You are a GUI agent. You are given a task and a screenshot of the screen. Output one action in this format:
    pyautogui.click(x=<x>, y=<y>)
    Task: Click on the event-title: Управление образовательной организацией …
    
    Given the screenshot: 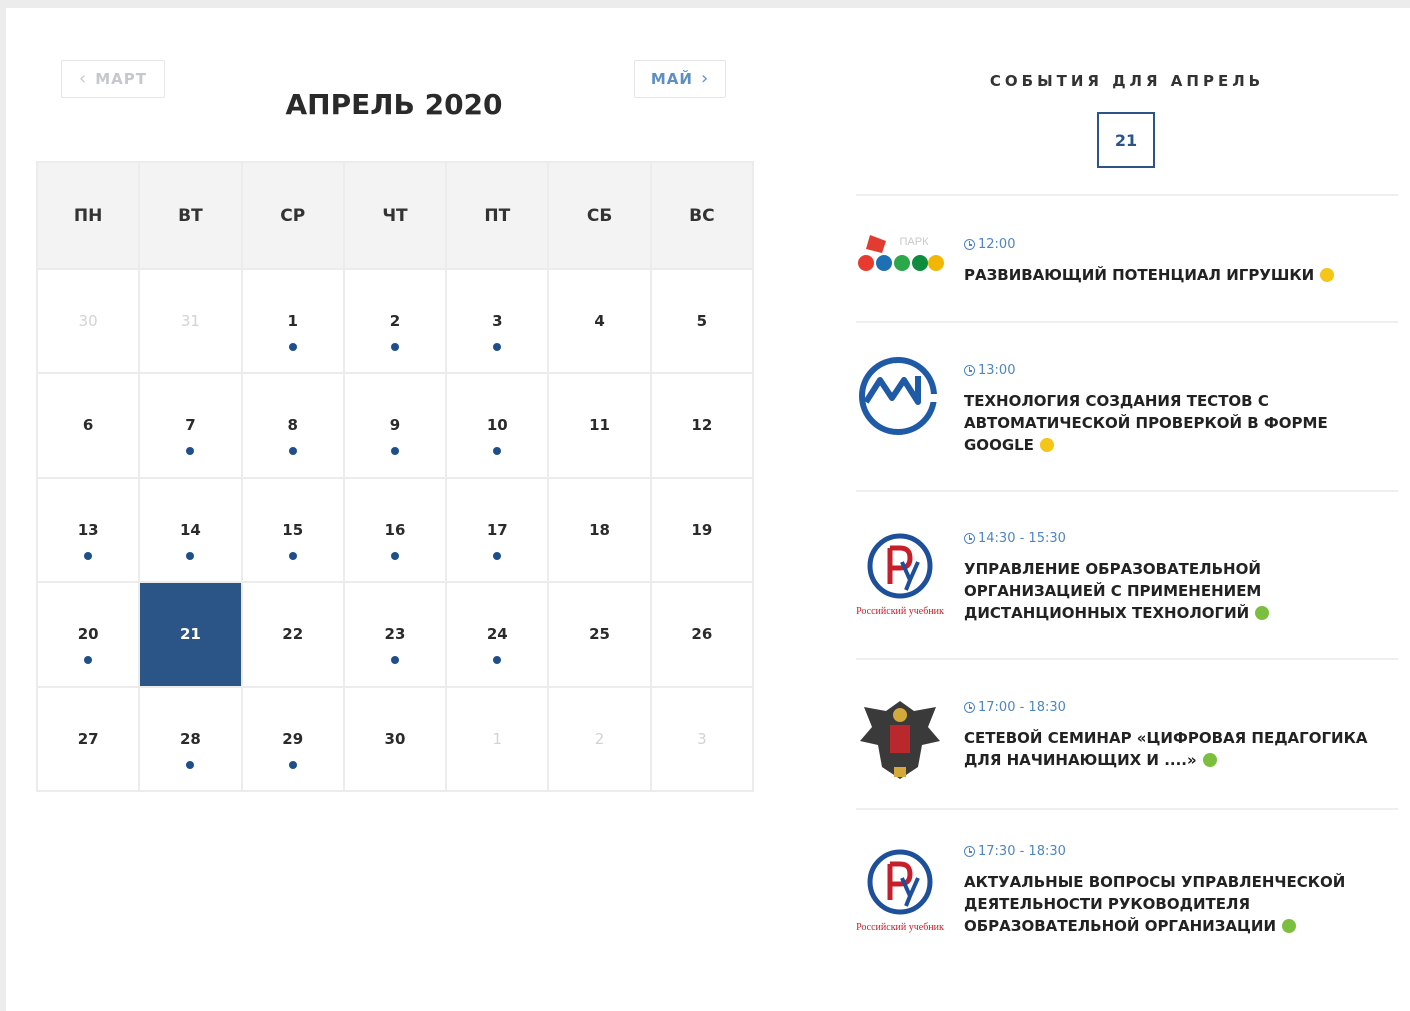 What is the action you would take?
    pyautogui.click(x=1174, y=591)
    